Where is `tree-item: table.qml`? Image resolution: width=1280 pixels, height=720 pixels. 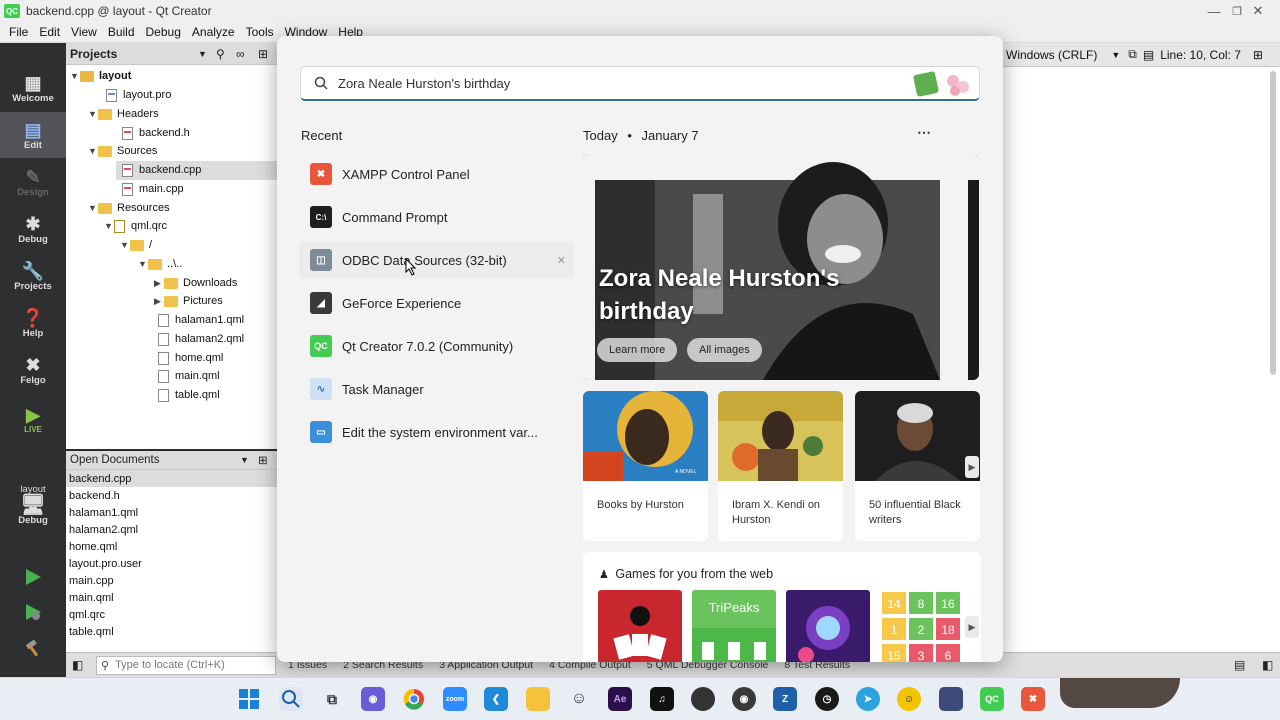 tree-item: table.qml is located at coordinates (189, 395).